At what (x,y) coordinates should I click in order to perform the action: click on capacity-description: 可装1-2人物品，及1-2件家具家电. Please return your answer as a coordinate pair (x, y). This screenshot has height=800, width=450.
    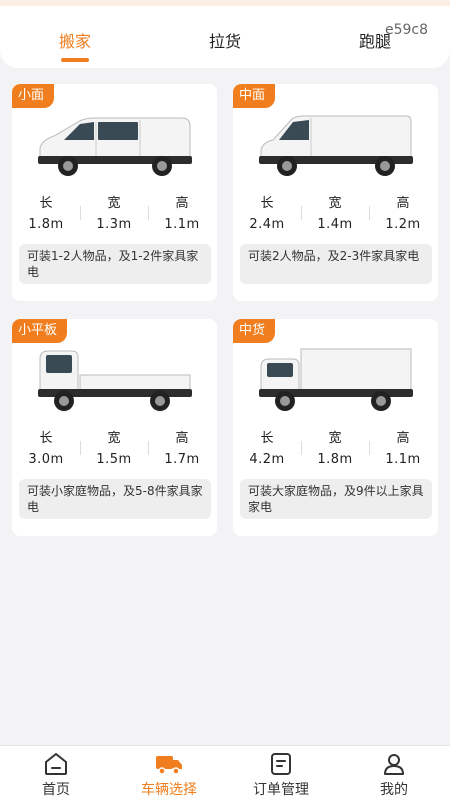
    Looking at the image, I should click on (115, 264).